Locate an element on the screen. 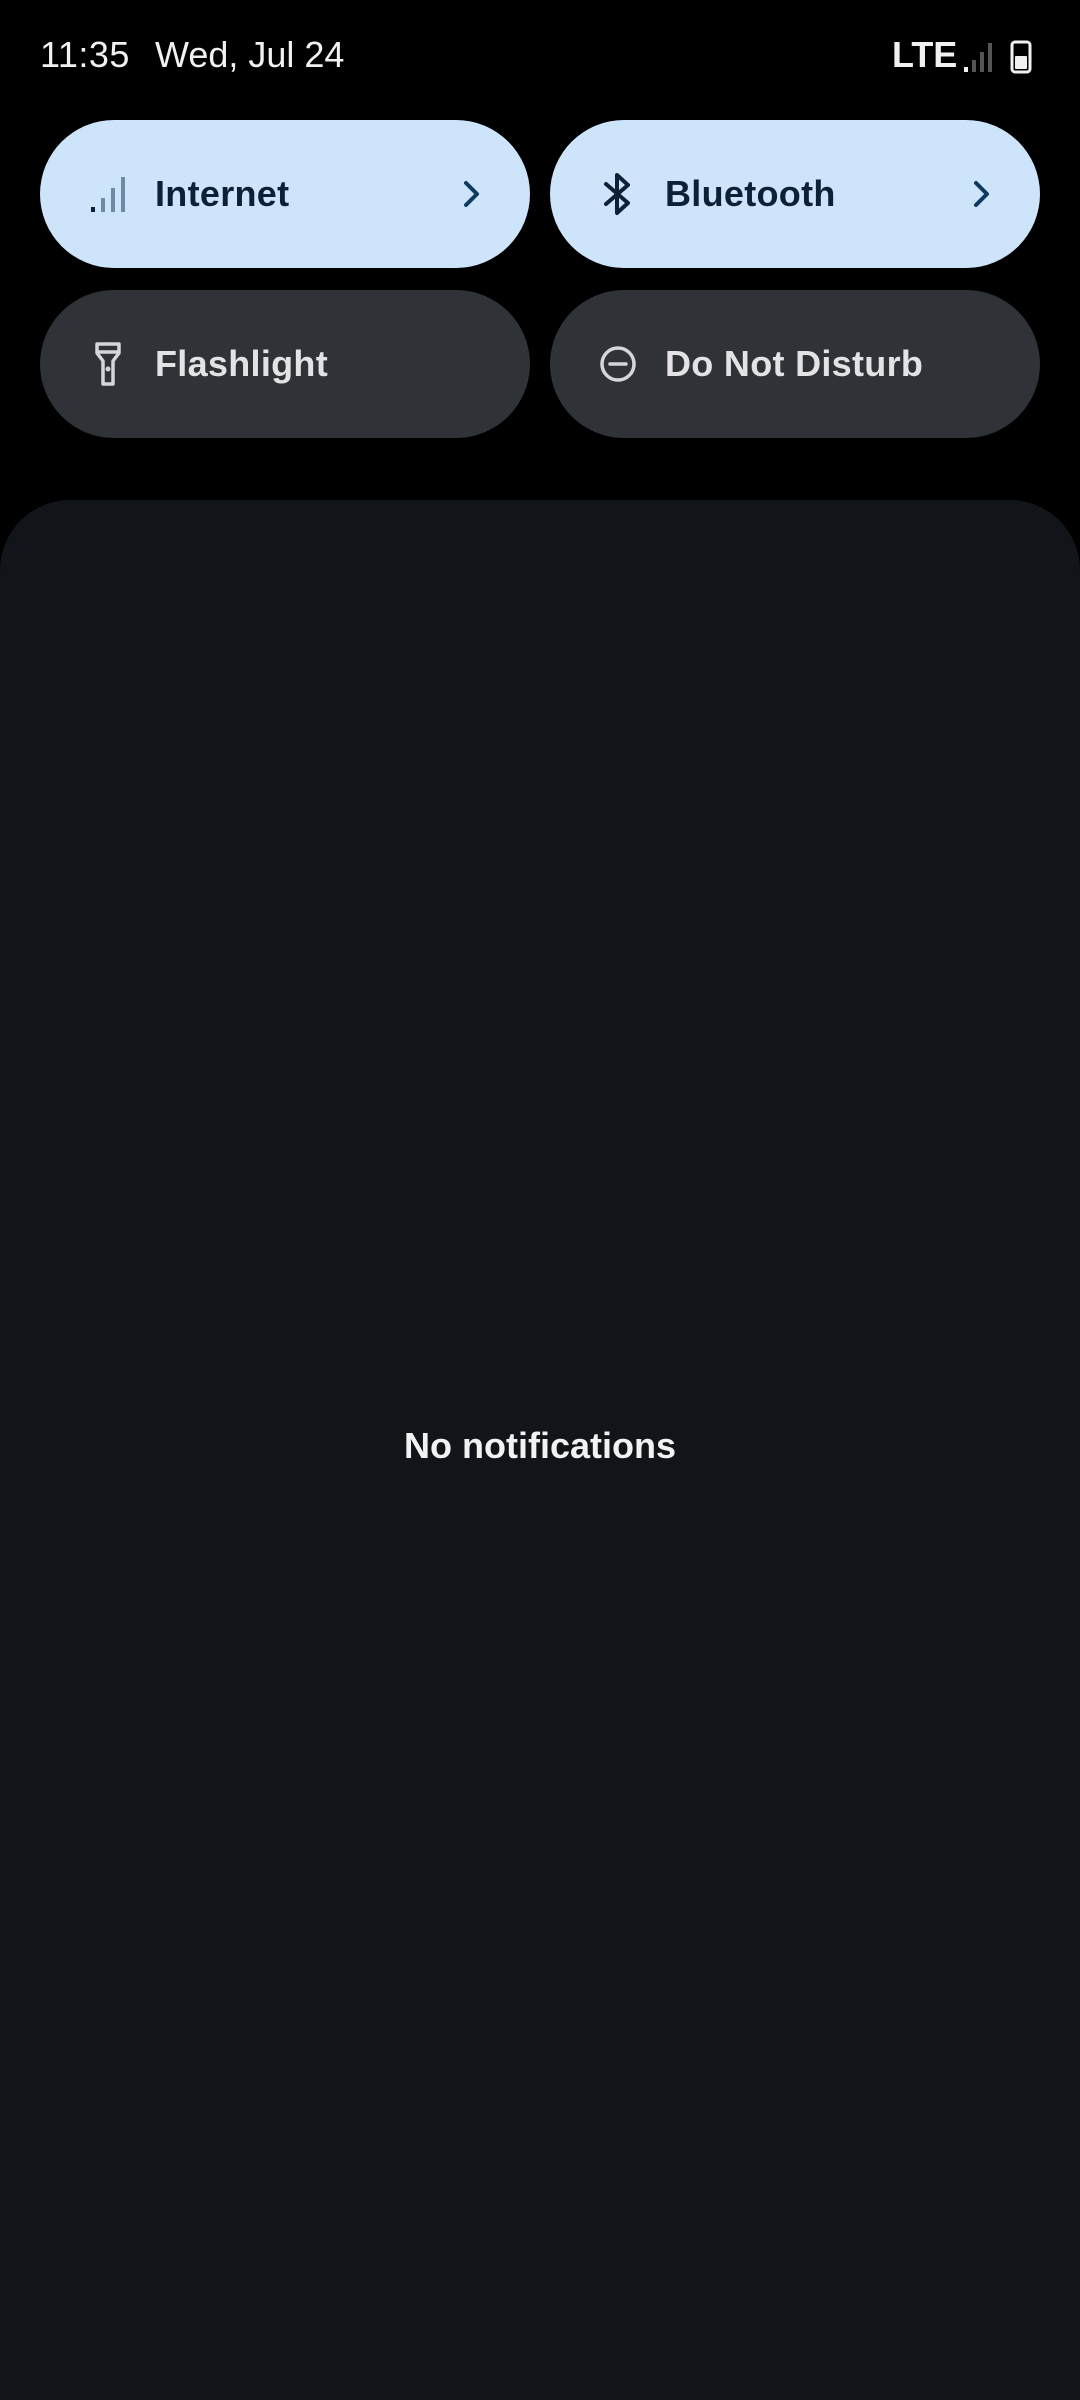 This screenshot has width=1080, height=2400. tile-label: Bluetooth is located at coordinates (750, 193).